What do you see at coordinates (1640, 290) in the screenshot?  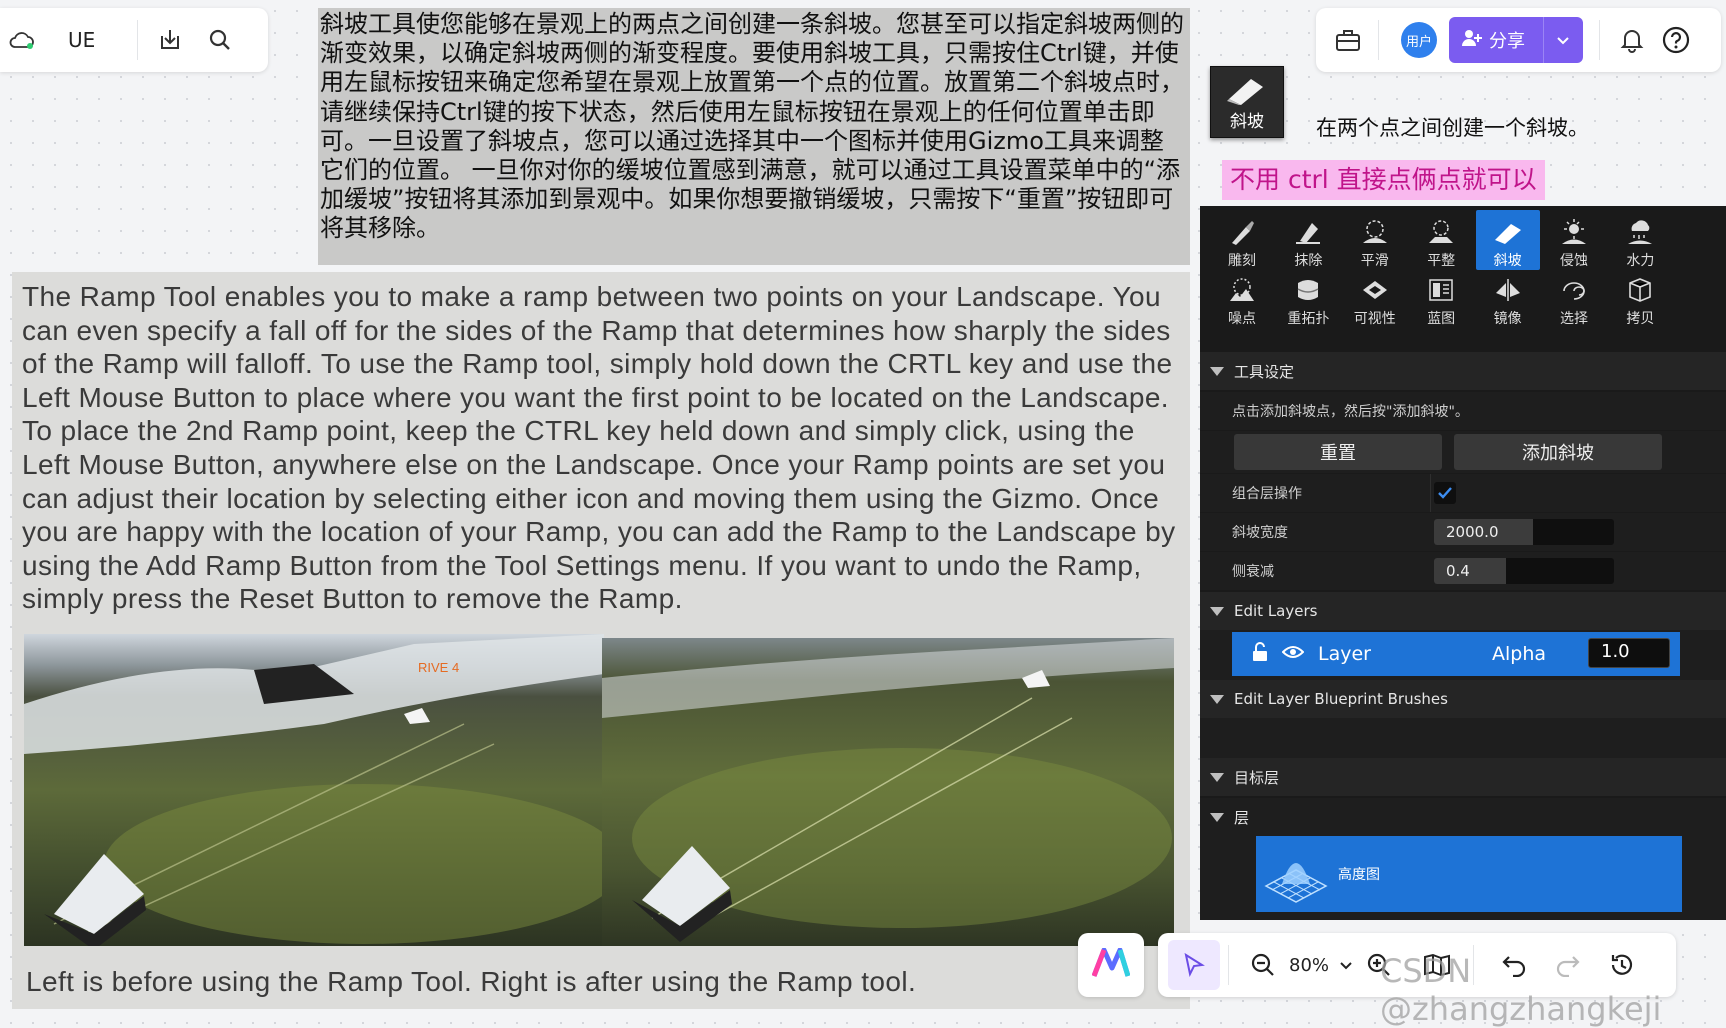 I see `copy-icon` at bounding box center [1640, 290].